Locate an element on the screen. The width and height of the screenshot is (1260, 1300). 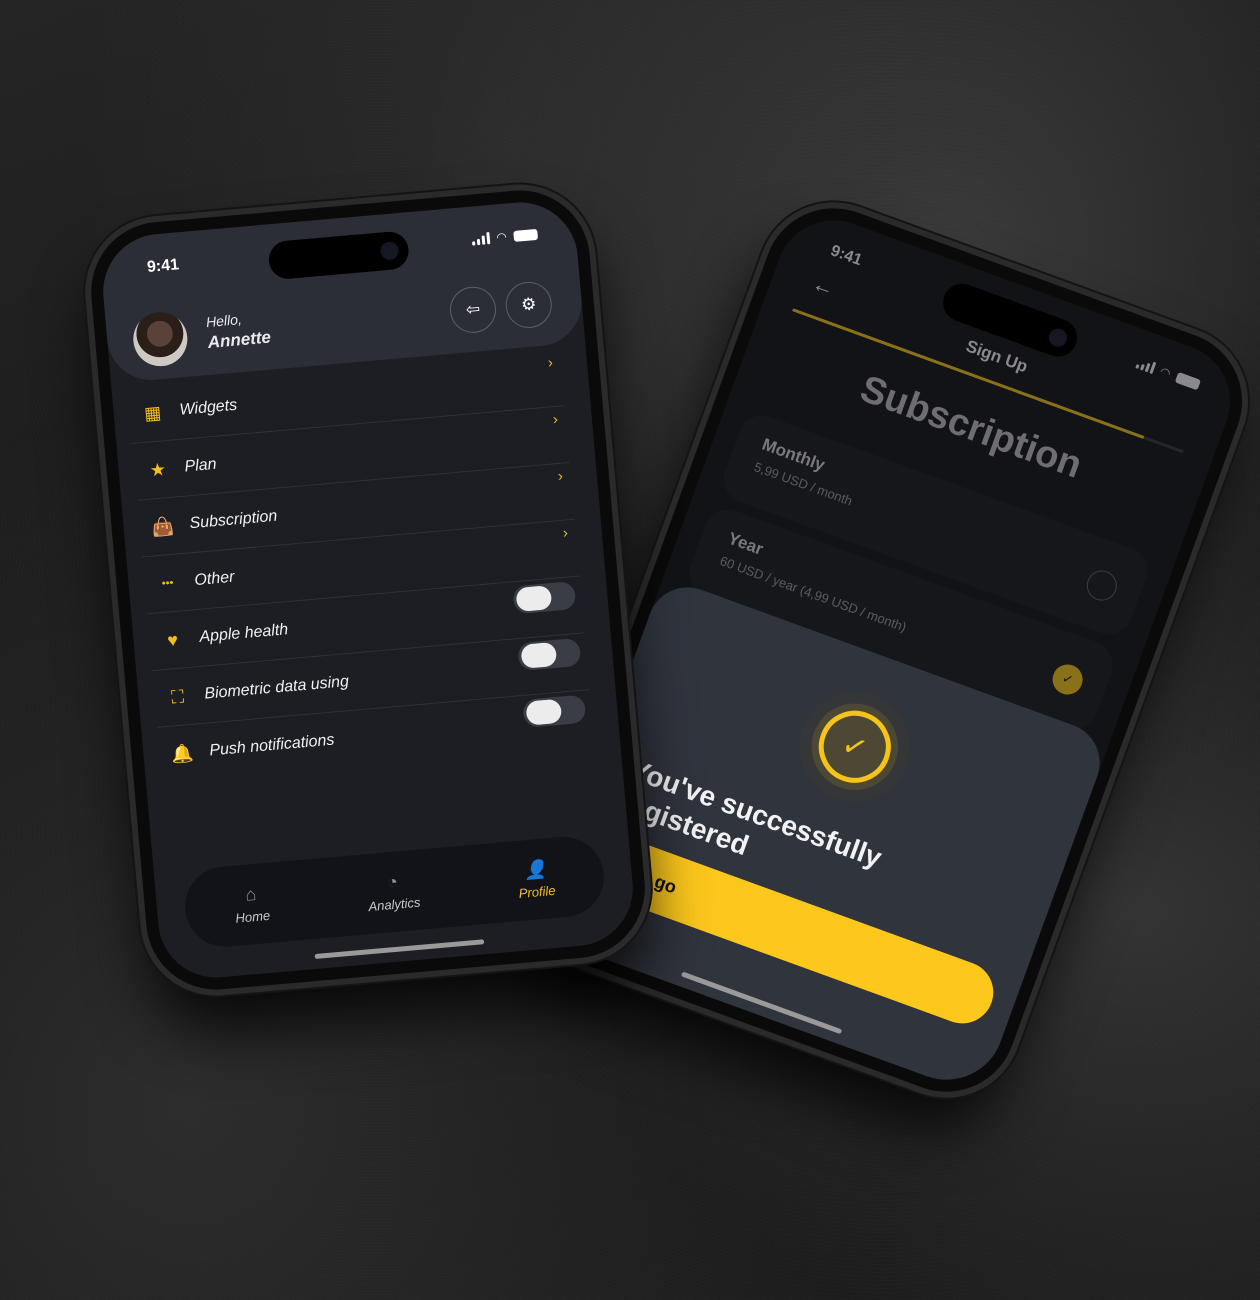
user-icon: 👤 is located at coordinates (535, 869).